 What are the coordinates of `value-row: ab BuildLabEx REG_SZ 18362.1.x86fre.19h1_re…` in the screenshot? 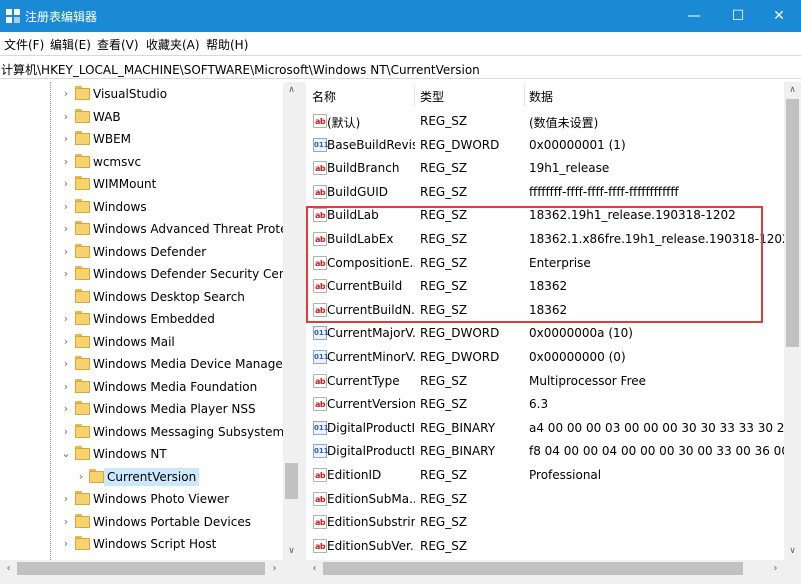 It's located at (545, 239).